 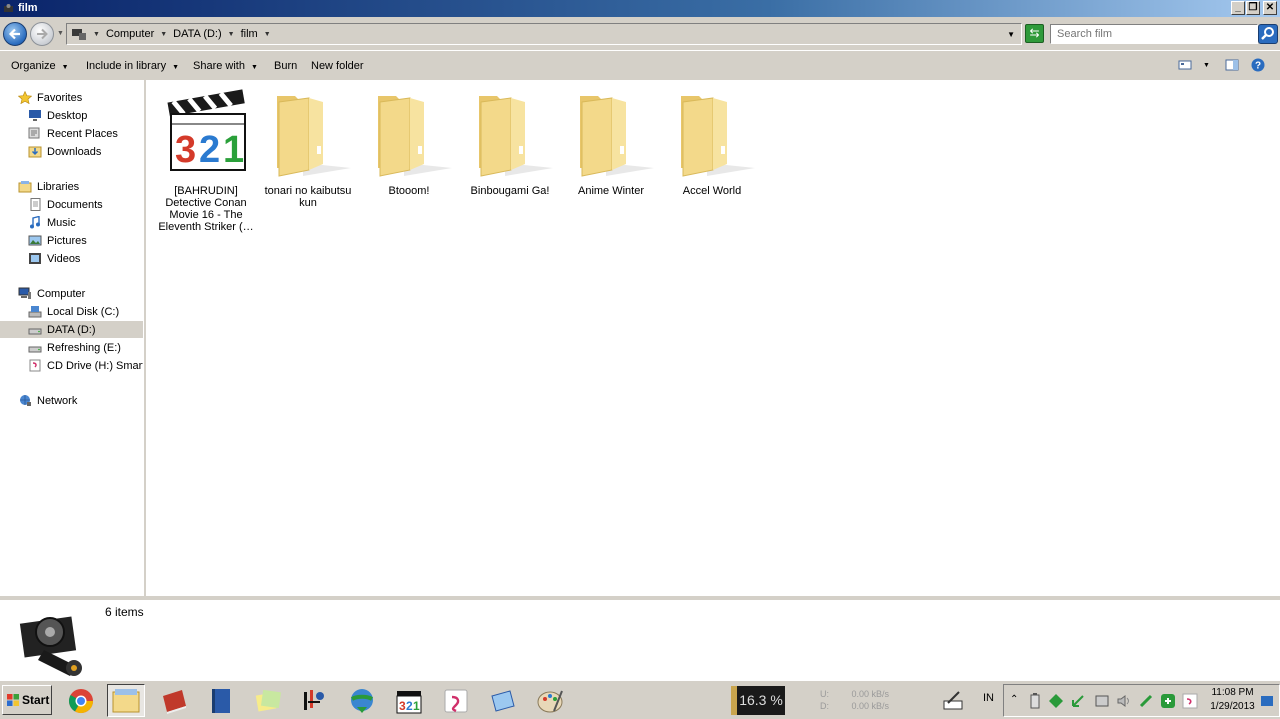 What do you see at coordinates (73, 133) in the screenshot?
I see `nav-recent-places: Recent Places` at bounding box center [73, 133].